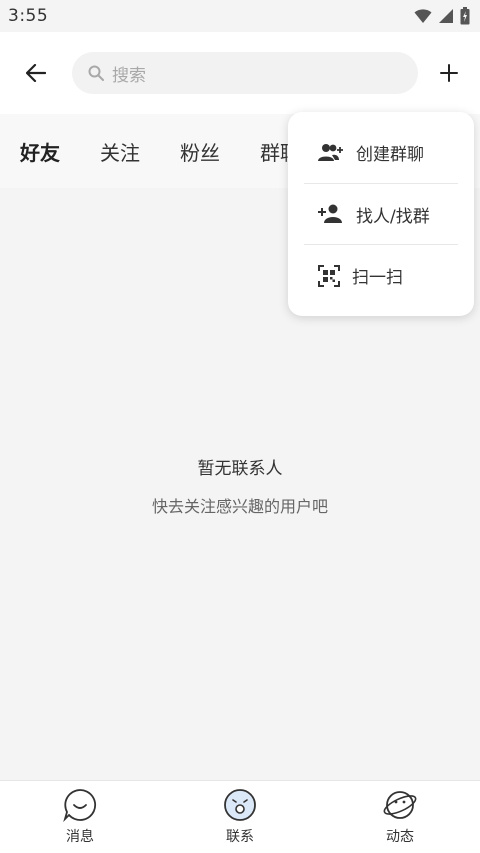 This screenshot has width=480, height=853. What do you see at coordinates (240, 16) in the screenshot?
I see `status-bar: 3:55` at bounding box center [240, 16].